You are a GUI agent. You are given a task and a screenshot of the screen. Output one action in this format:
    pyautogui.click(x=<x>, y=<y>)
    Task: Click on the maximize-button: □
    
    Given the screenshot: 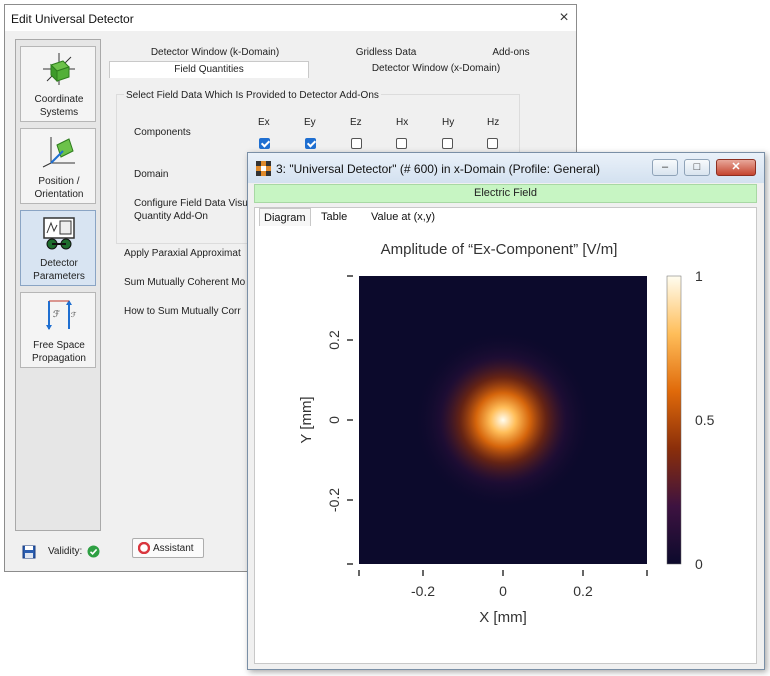 What is the action you would take?
    pyautogui.click(x=697, y=167)
    